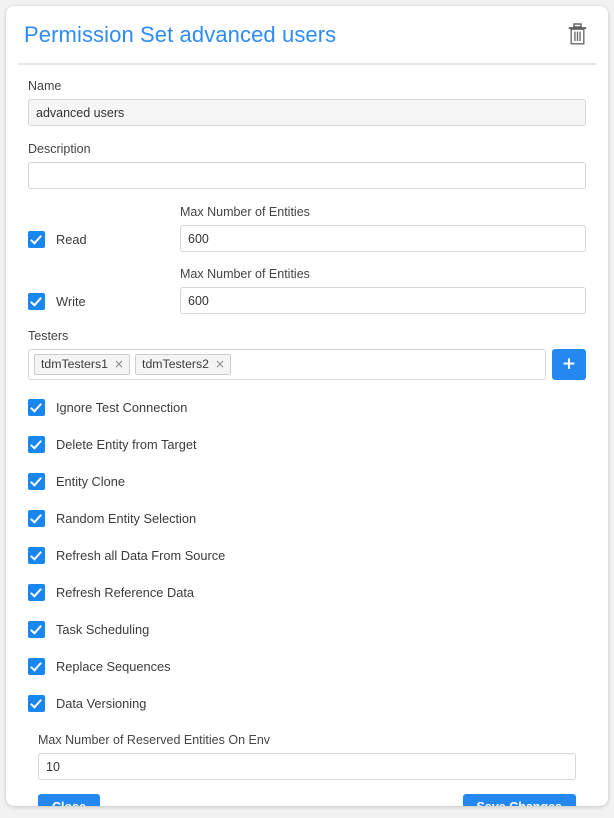  What do you see at coordinates (245, 274) in the screenshot?
I see `write-entities-label: Max Number of Entities` at bounding box center [245, 274].